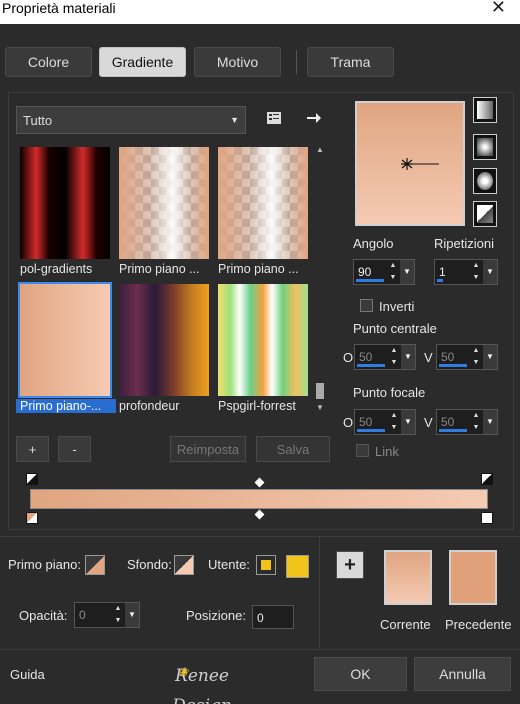  What do you see at coordinates (467, 357) in the screenshot?
I see `center-v-stepper: 50 ▲ ▼ ▼` at bounding box center [467, 357].